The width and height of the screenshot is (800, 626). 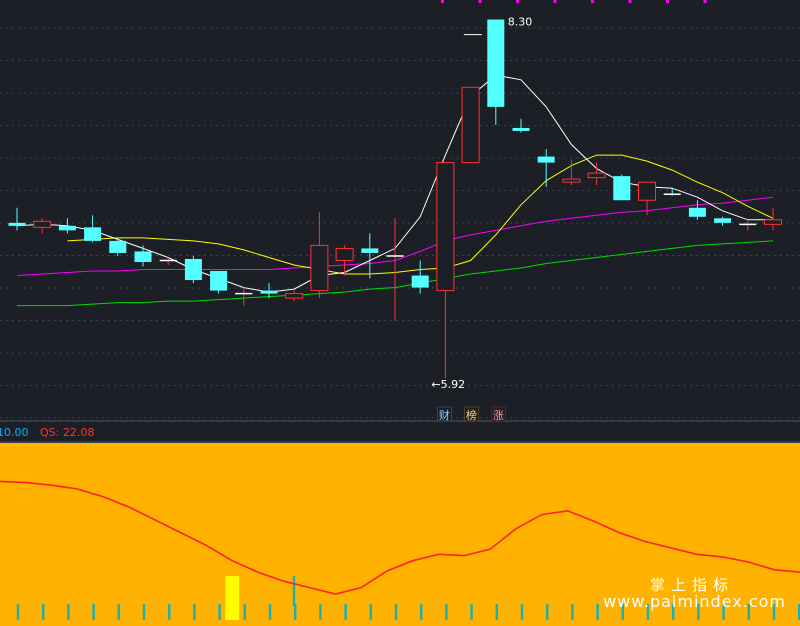 I want to click on low-price-label: ←5.92, so click(x=448, y=384).